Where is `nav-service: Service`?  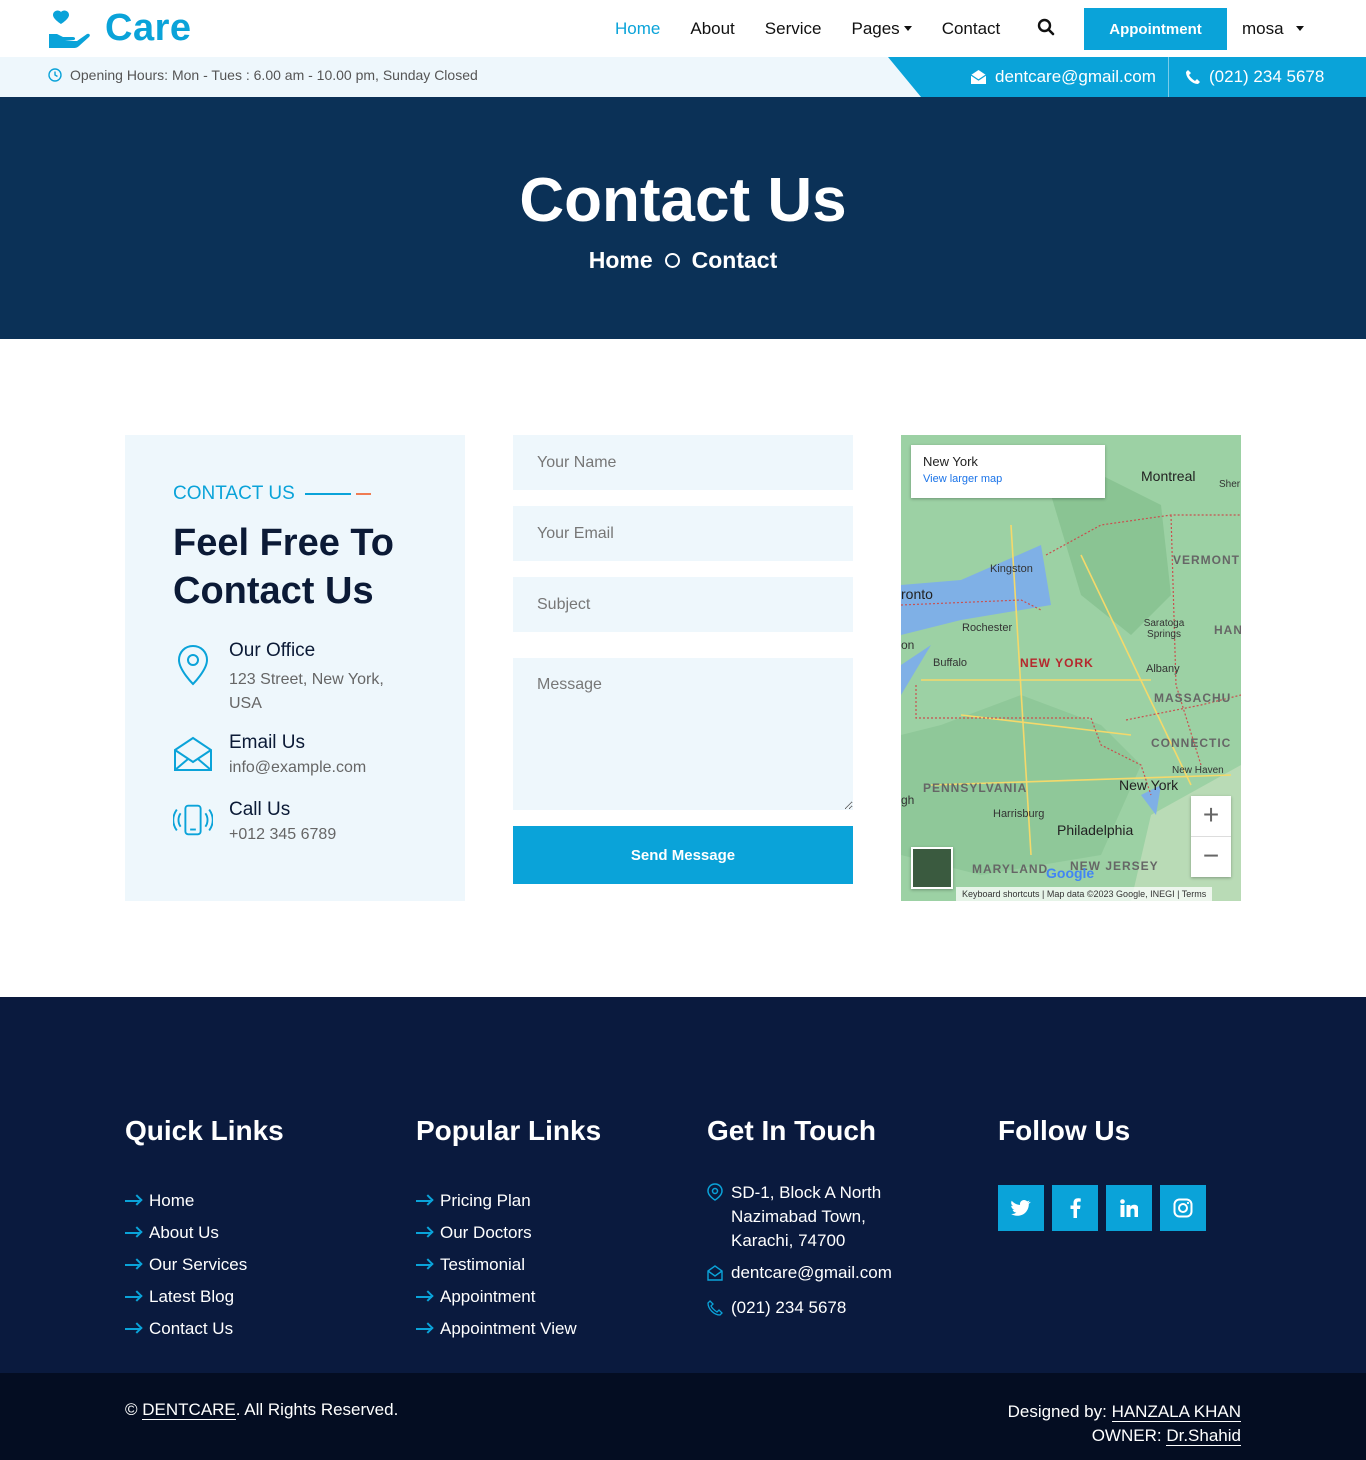
nav-service: Service is located at coordinates (793, 28).